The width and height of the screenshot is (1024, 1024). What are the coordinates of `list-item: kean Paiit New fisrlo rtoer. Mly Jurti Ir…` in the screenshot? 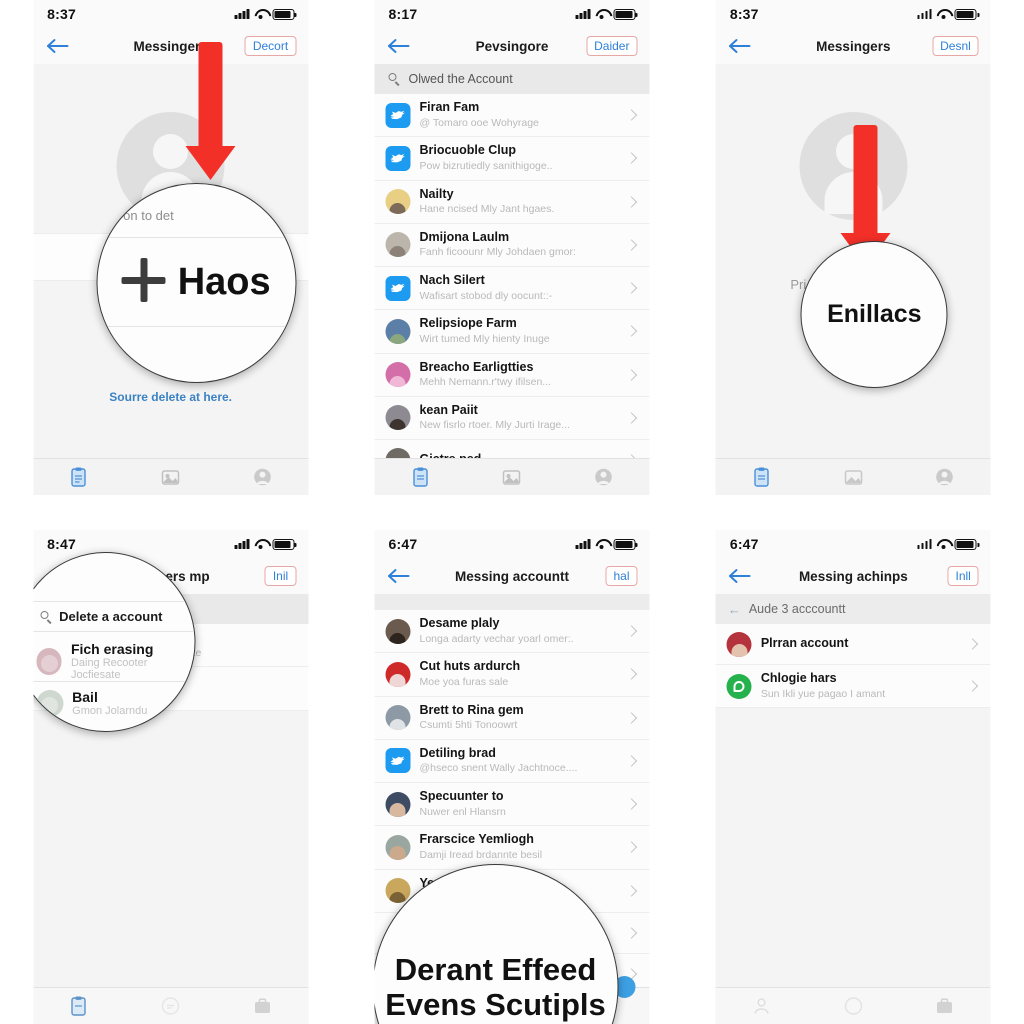 It's located at (512, 418).